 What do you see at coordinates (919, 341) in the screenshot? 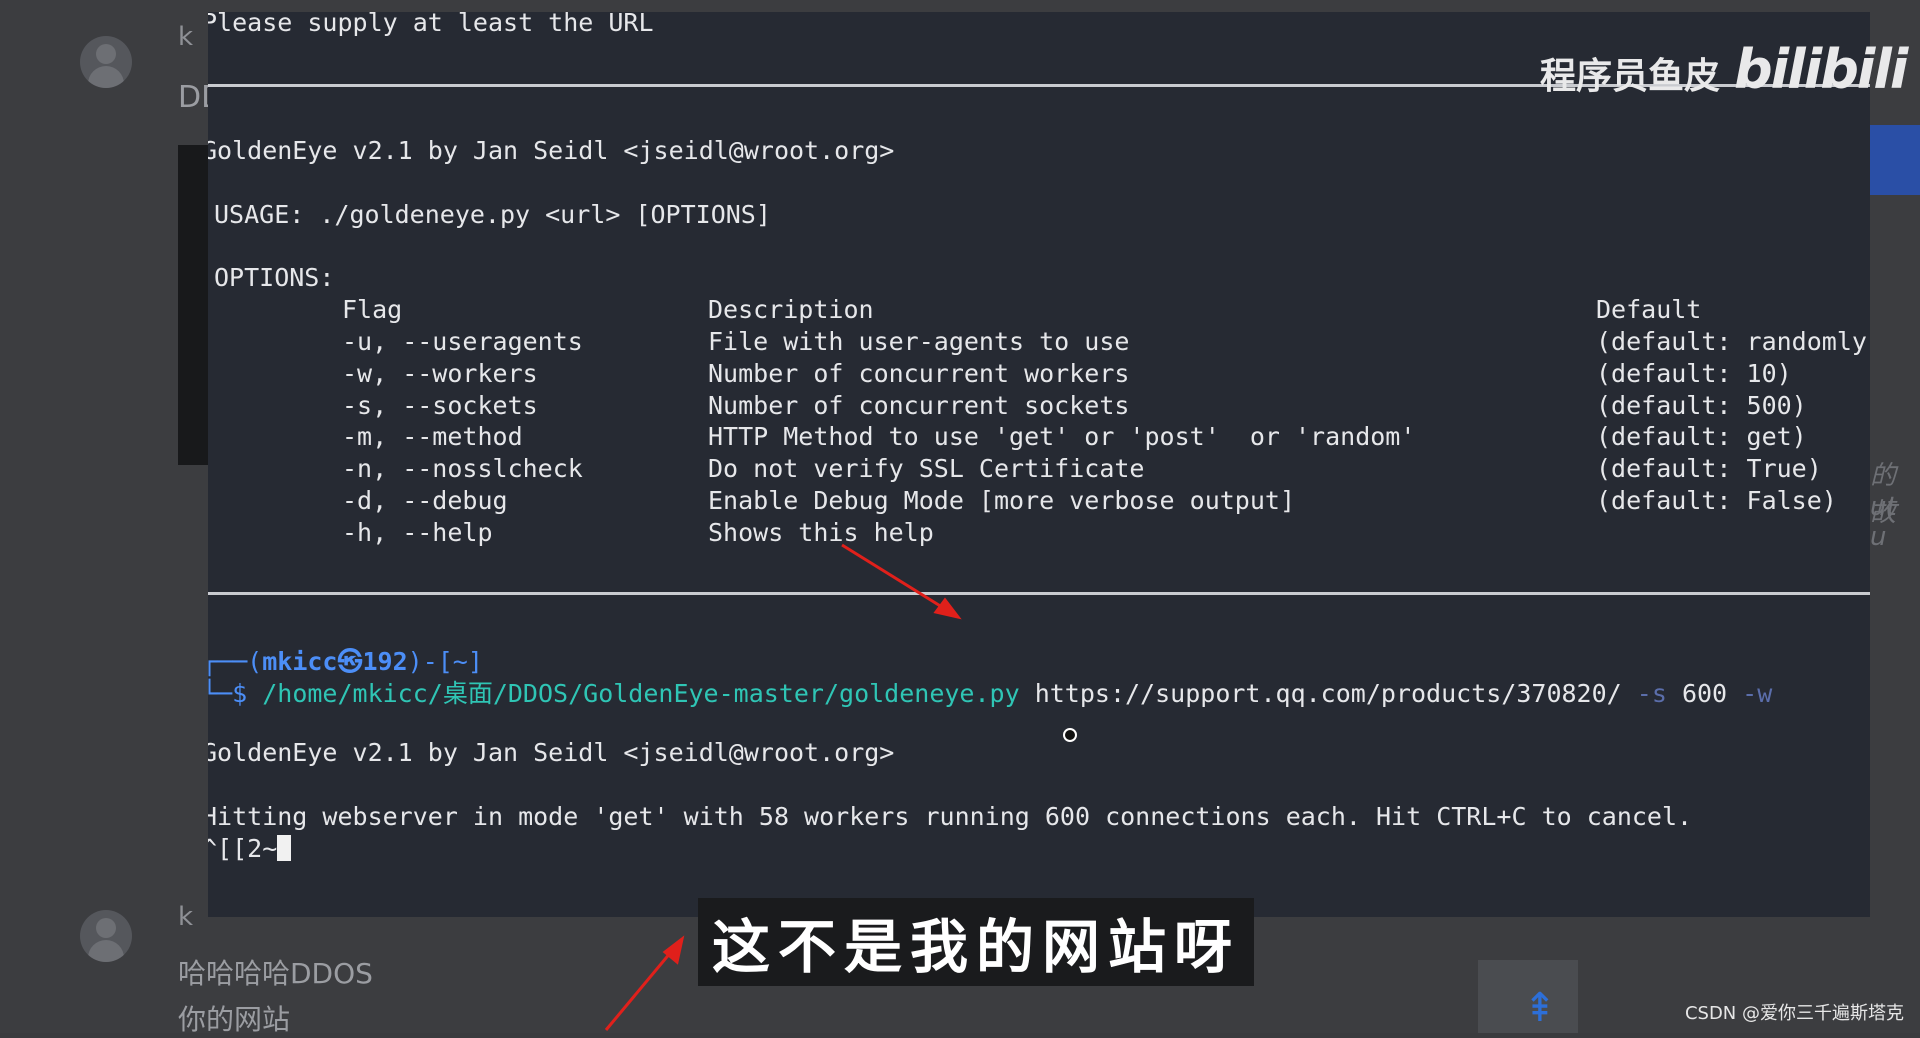
I see `option-description: File with user-agents to use` at bounding box center [919, 341].